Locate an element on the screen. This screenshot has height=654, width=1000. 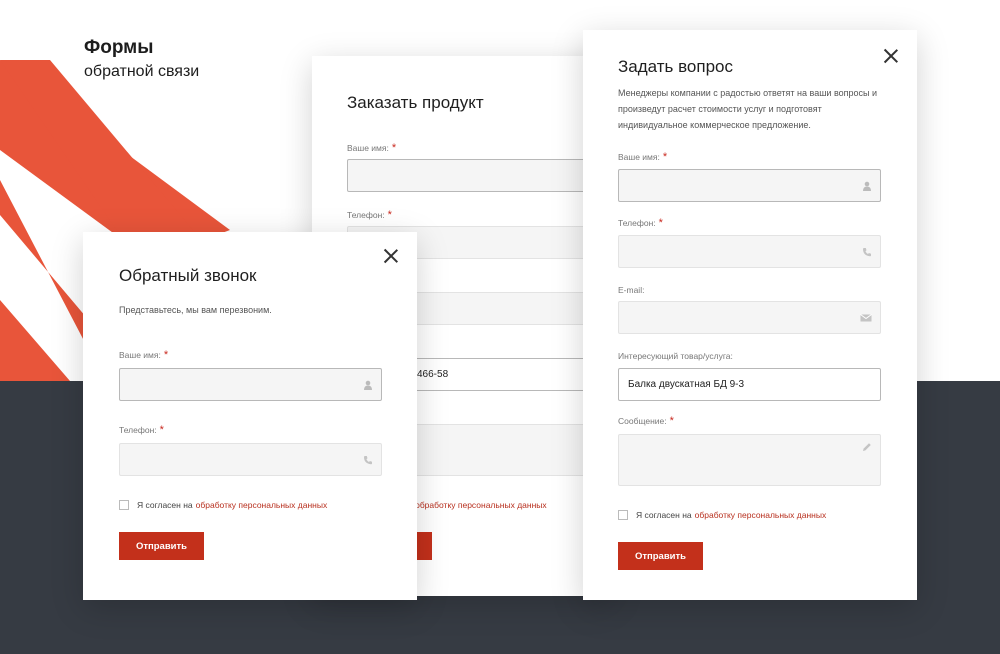
callback-phone-label: Телефон: * is located at coordinates (141, 430).